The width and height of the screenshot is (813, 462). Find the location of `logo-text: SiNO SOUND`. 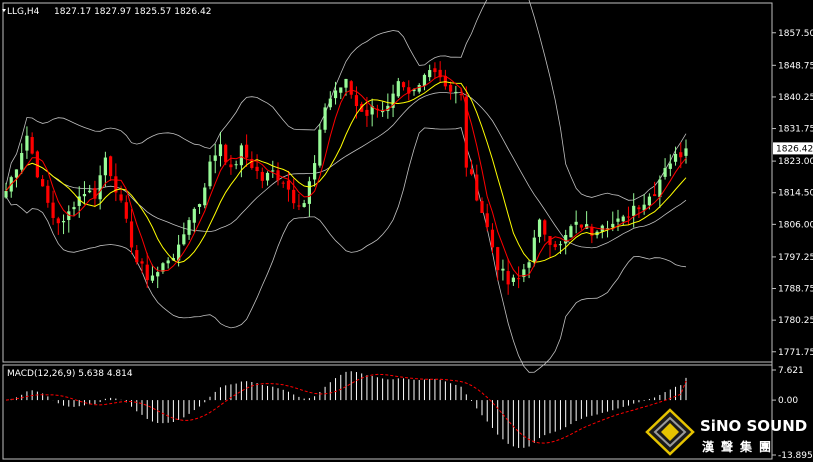

logo-text: SiNO SOUND is located at coordinates (753, 426).